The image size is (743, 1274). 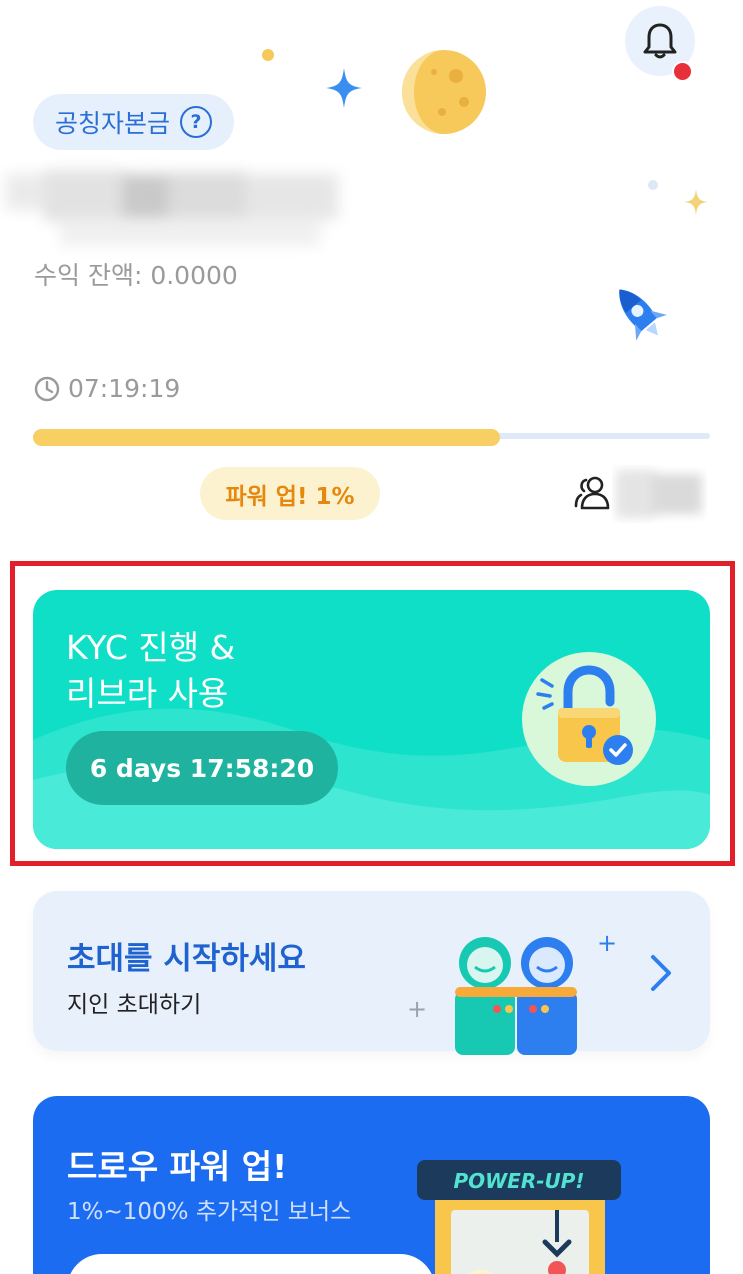 I want to click on chevron-right-icon, so click(x=661, y=973).